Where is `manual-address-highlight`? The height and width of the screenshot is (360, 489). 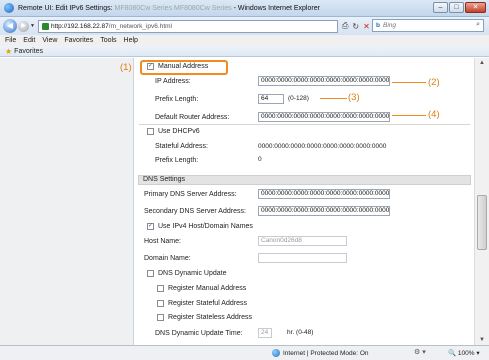 manual-address-highlight is located at coordinates (184, 67).